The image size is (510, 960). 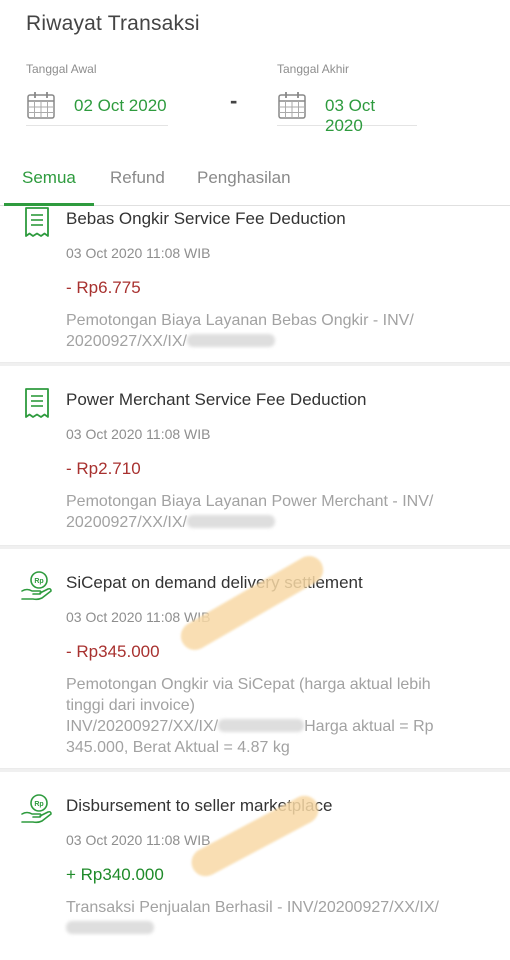 What do you see at coordinates (369, 726) in the screenshot?
I see `description-line: Harga aktual = Rp` at bounding box center [369, 726].